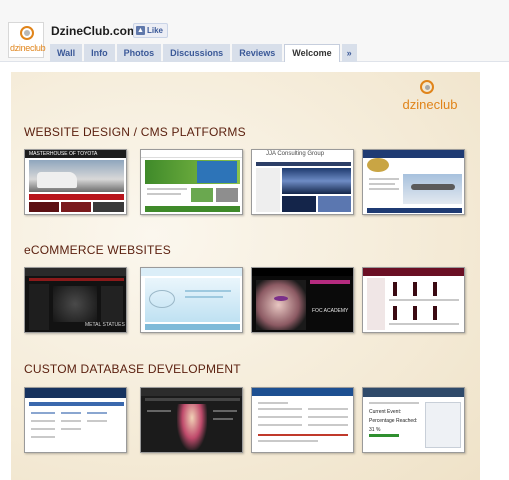  What do you see at coordinates (413, 182) in the screenshot?
I see `thumbnail-aviation-association-site` at bounding box center [413, 182].